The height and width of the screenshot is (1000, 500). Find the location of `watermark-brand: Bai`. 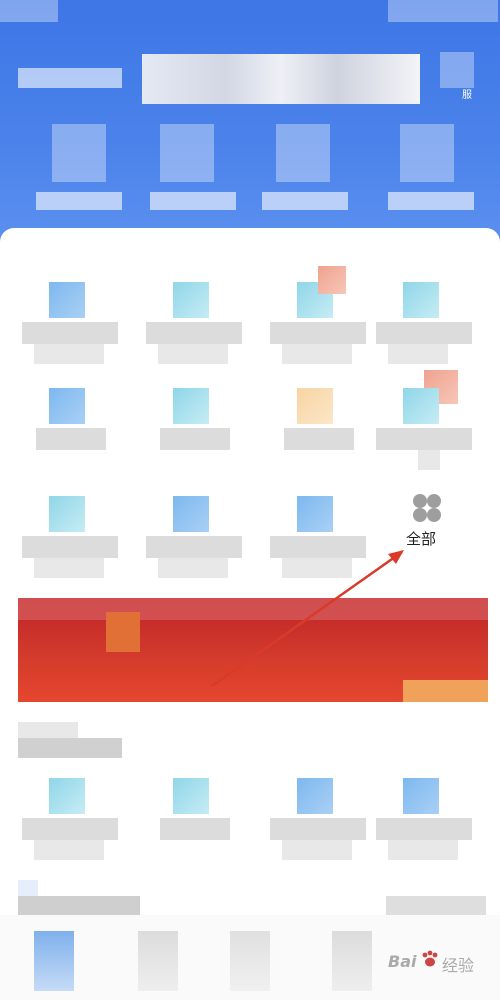

watermark-brand: Bai is located at coordinates (402, 961).